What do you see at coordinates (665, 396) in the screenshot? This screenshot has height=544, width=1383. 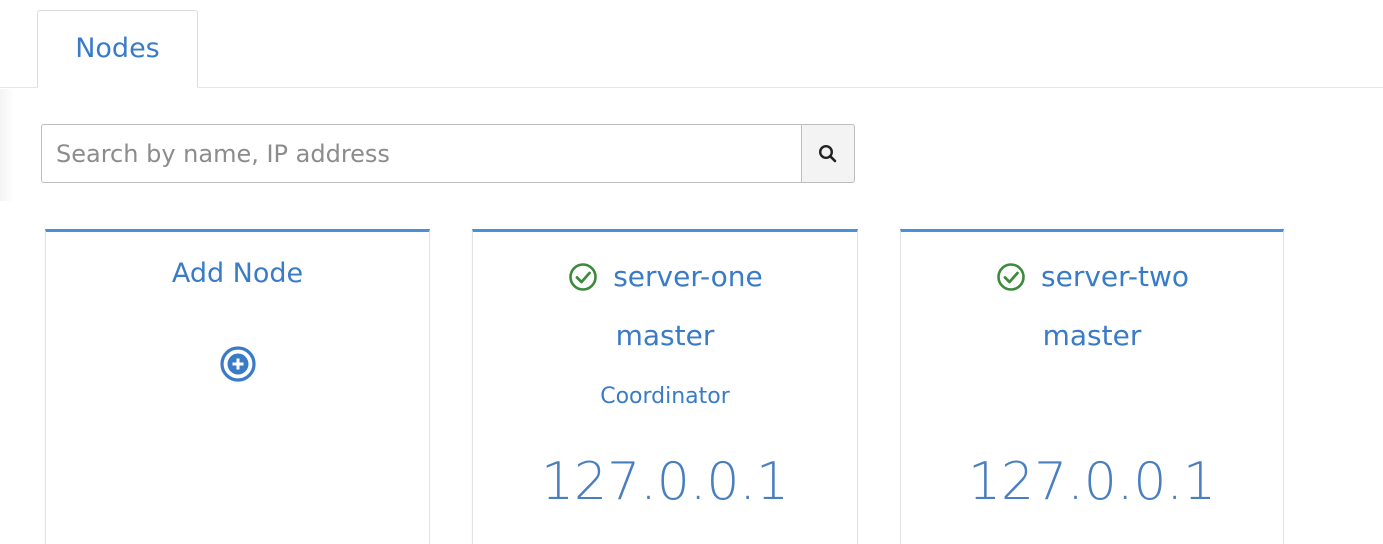 I see `node-tag: Coordinator` at bounding box center [665, 396].